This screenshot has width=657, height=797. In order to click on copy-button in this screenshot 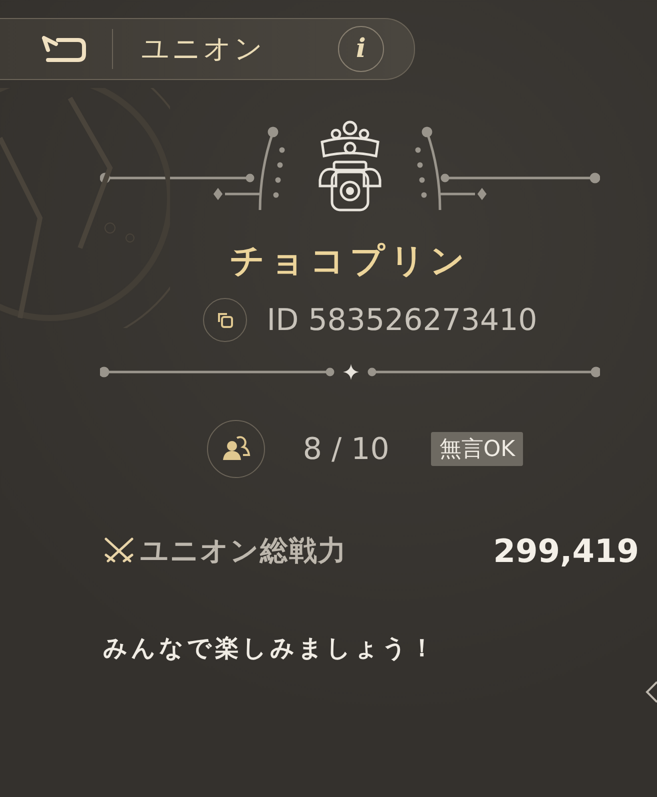, I will do `click(224, 320)`.